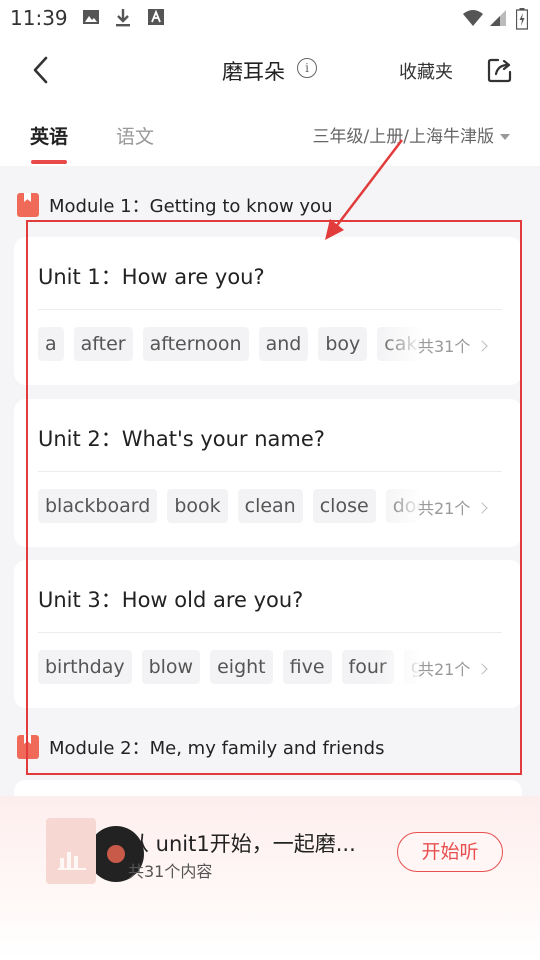 The image size is (540, 960). Describe the element at coordinates (500, 70) in the screenshot. I see `share-icon` at that location.